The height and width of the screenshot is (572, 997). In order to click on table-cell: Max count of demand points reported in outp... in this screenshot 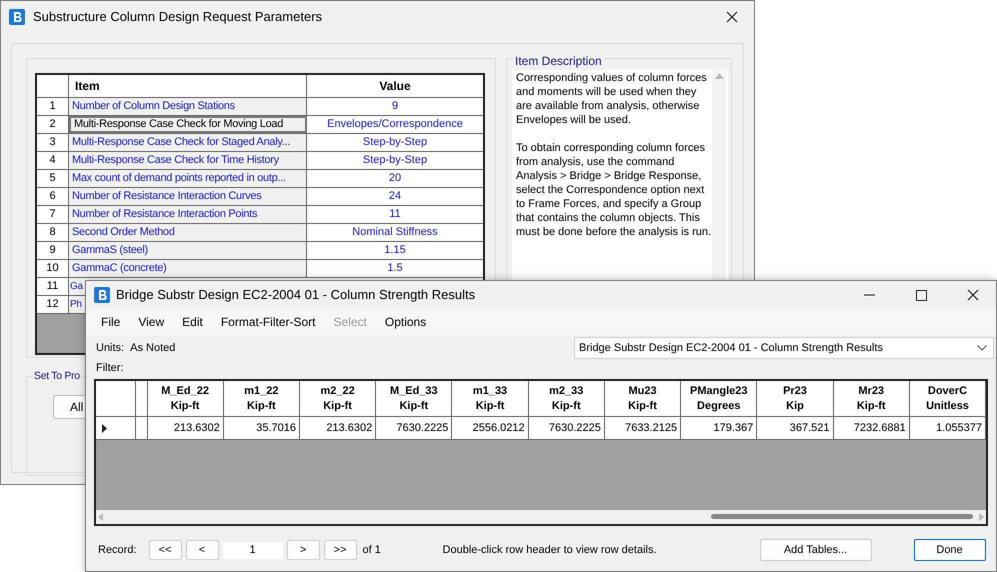, I will do `click(188, 178)`.